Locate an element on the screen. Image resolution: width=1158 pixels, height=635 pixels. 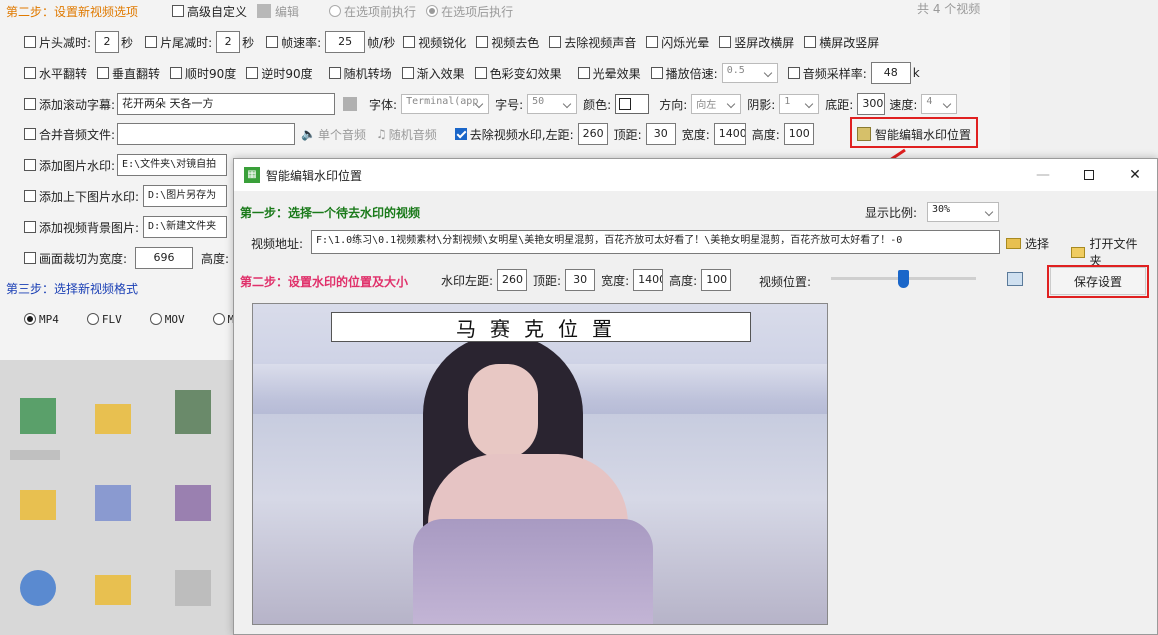
dialog-step1-title: 第一步：选择一个待去水印的视频 is located at coordinates (330, 213).